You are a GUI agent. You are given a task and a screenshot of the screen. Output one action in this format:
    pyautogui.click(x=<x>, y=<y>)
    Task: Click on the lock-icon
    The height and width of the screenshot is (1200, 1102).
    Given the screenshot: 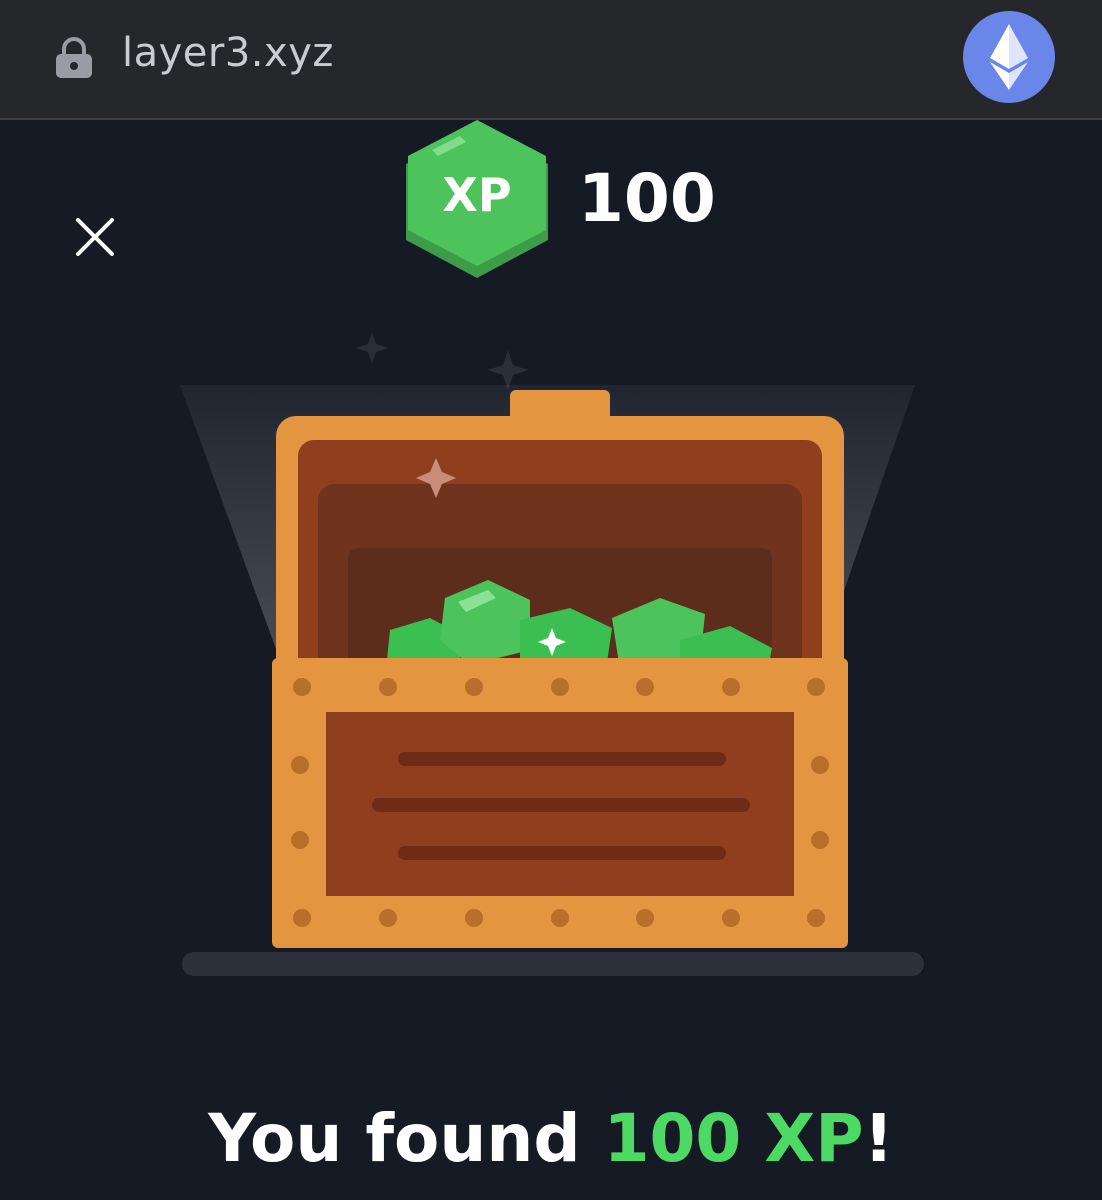 What is the action you would take?
    pyautogui.click(x=74, y=57)
    